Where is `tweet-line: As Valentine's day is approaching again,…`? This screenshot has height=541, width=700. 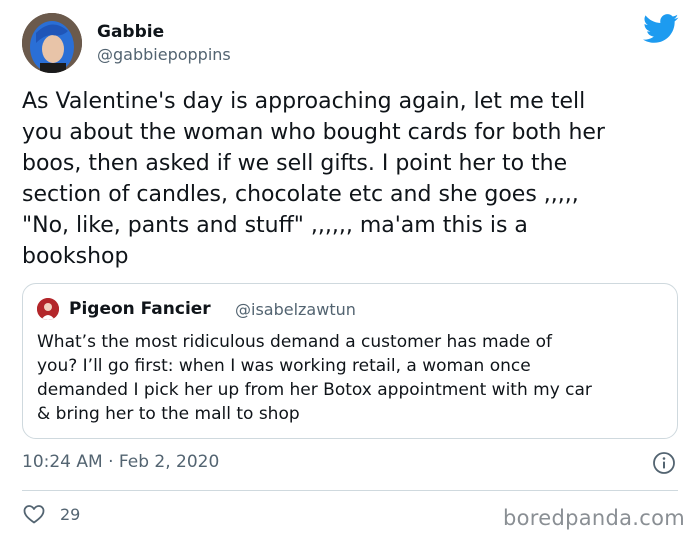
tweet-line: As Valentine's day is approaching again,… is located at coordinates (304, 101).